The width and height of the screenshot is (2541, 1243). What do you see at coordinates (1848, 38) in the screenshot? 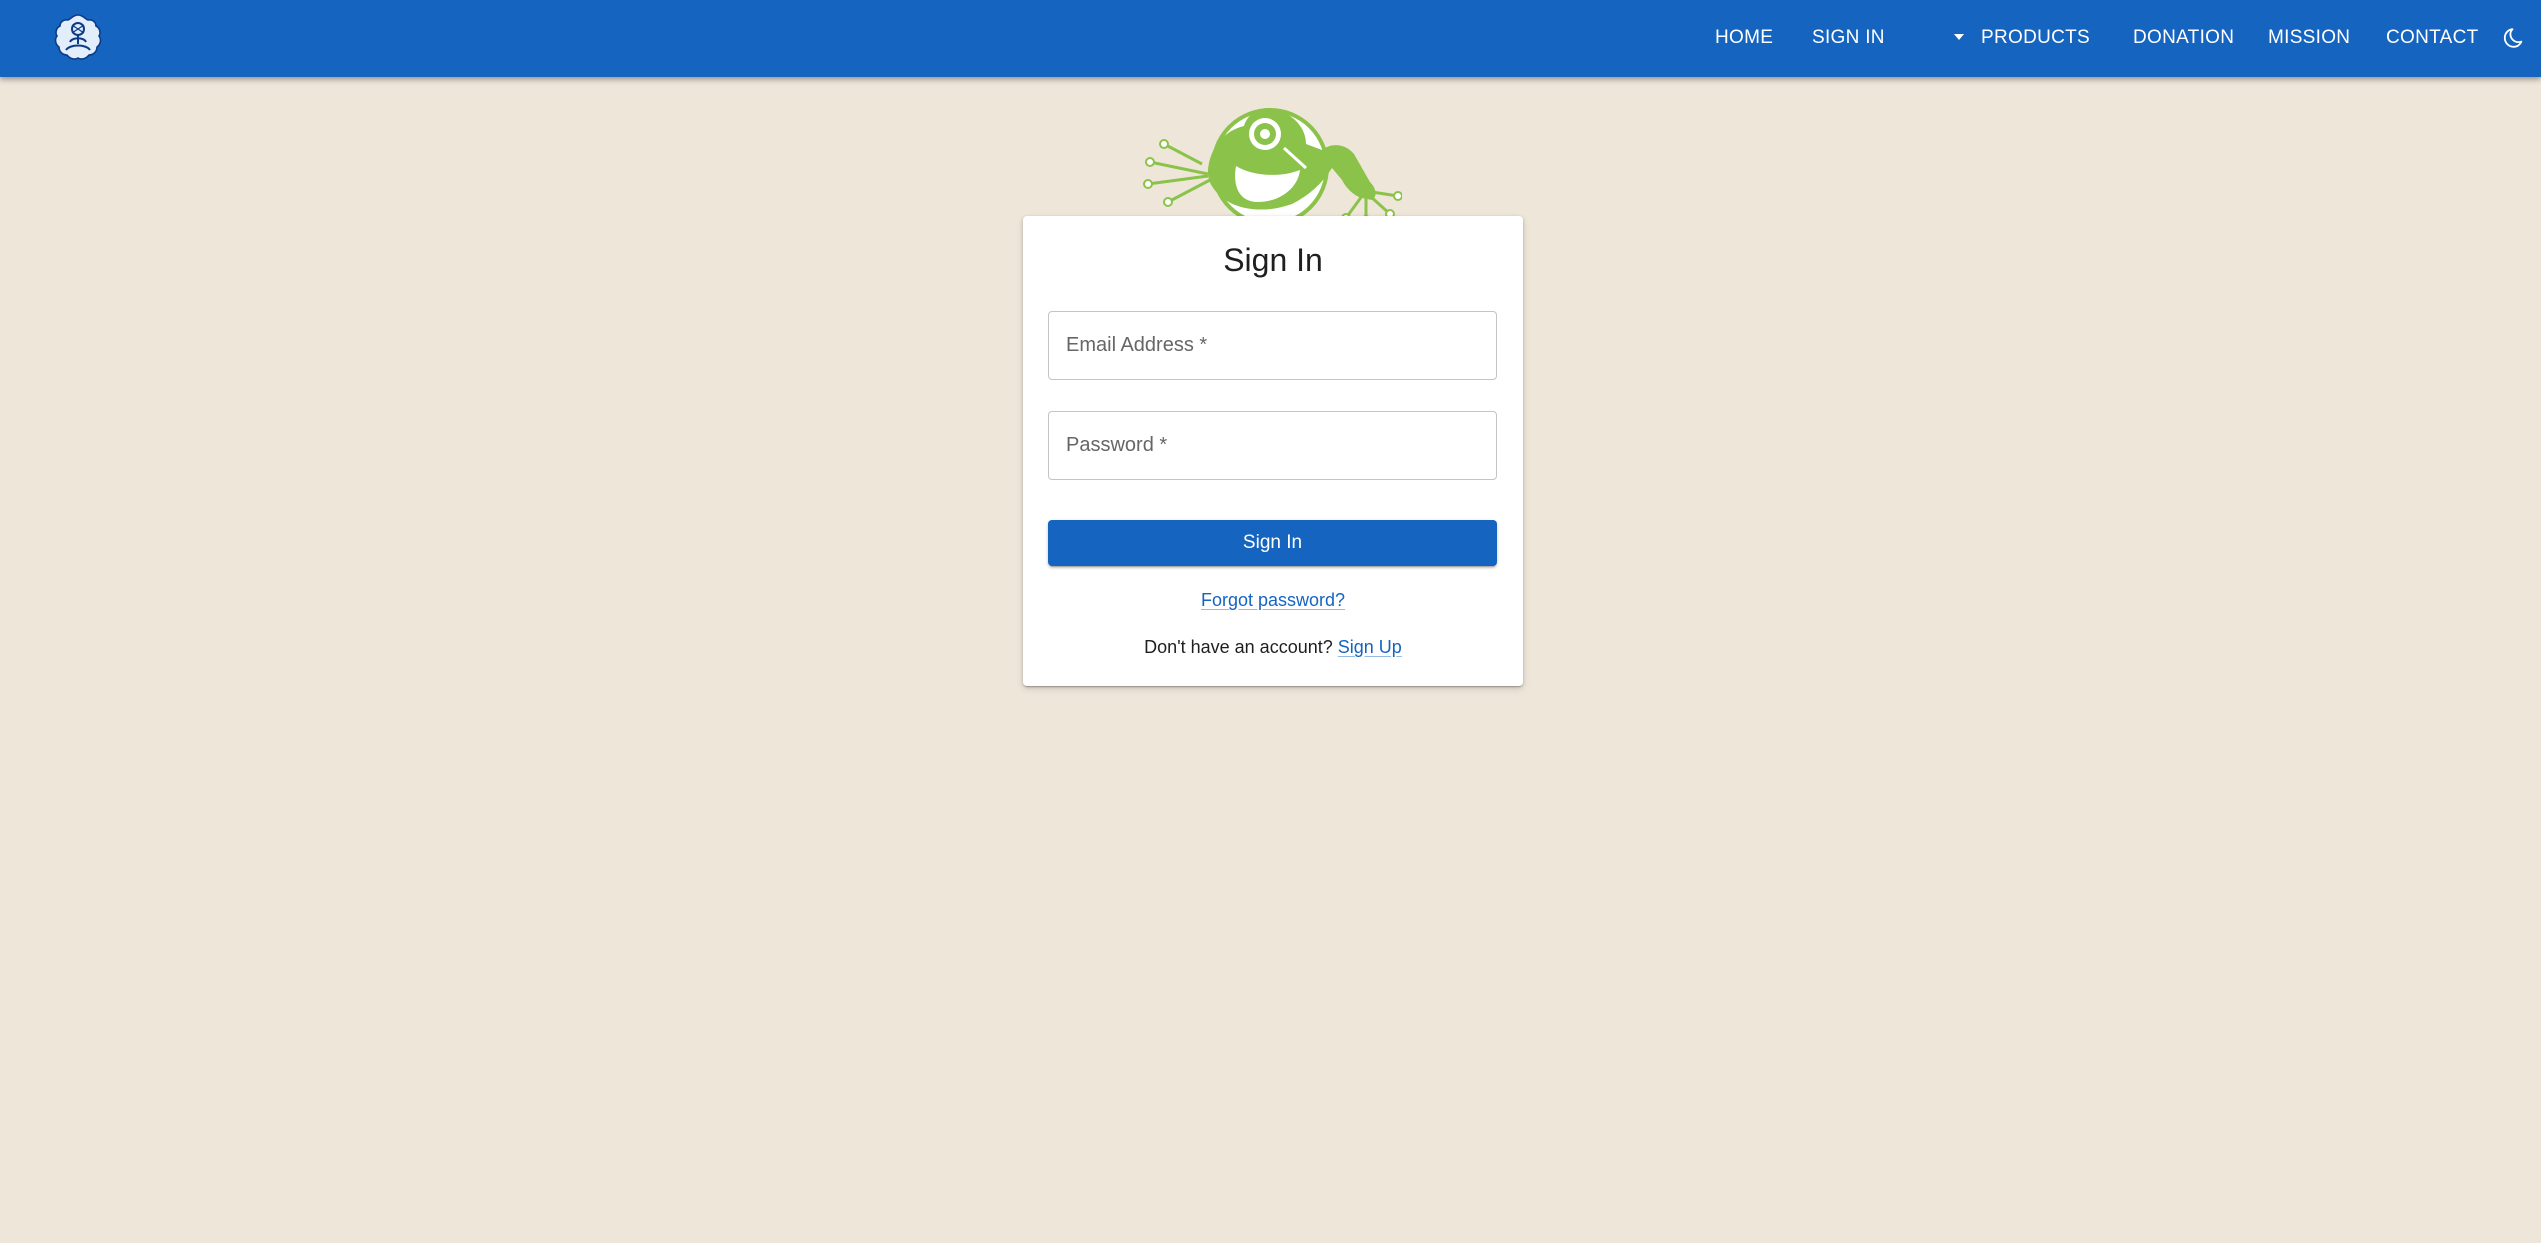
I see `nav-sign-in: SIGN IN` at bounding box center [1848, 38].